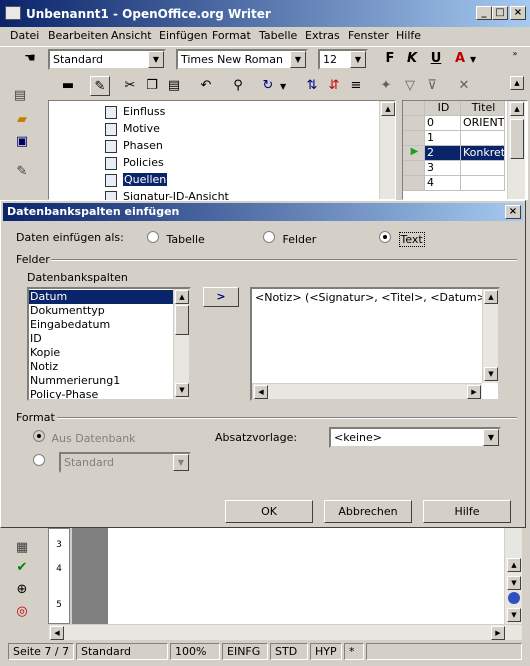 The width and height of the screenshot is (530, 666). Describe the element at coordinates (45, 352) in the screenshot. I see `column-item: Kopie` at that location.